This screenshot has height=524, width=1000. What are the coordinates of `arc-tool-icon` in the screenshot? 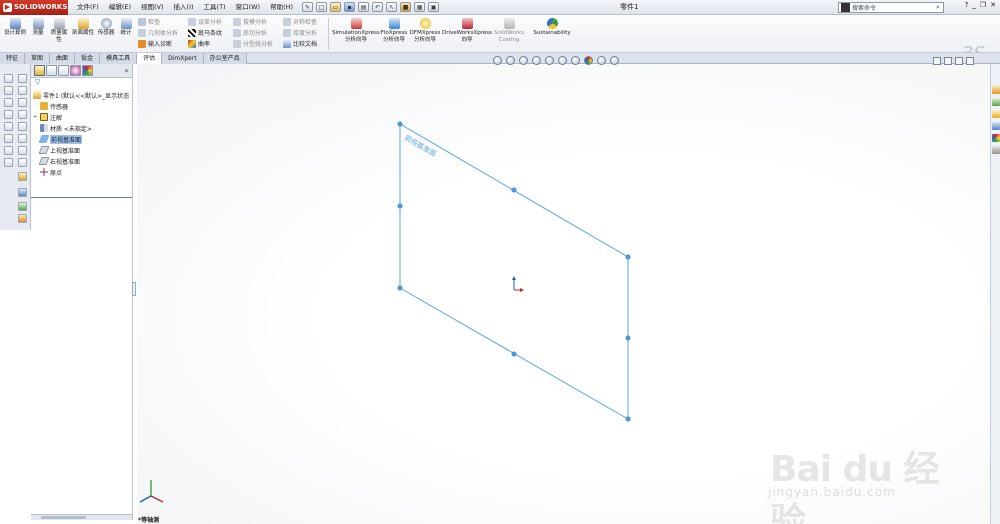 It's located at (22, 102).